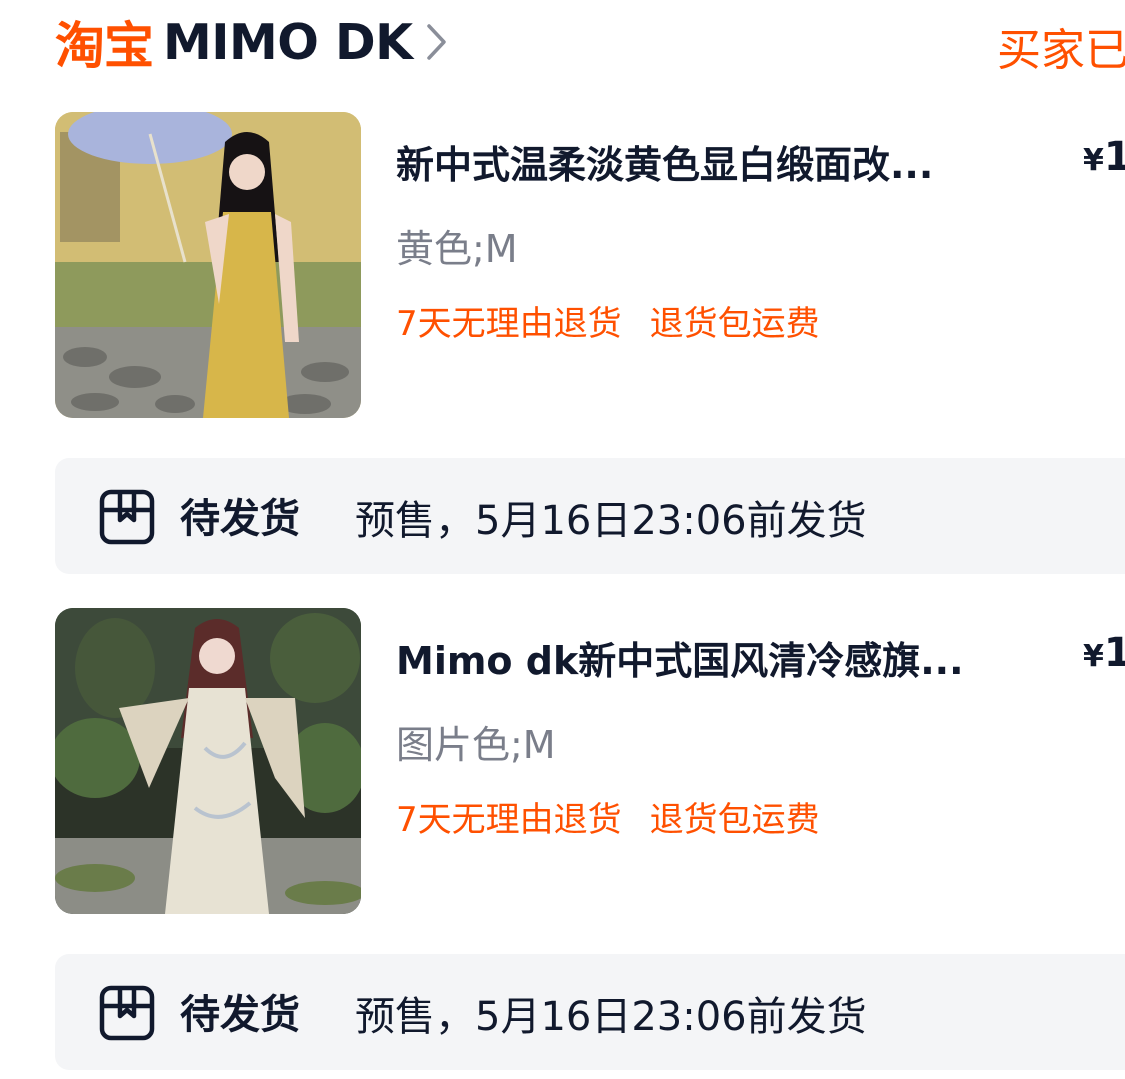 Image resolution: width=1125 pixels, height=1079 pixels. I want to click on taobao-logo: 淘宝, so click(104, 46).